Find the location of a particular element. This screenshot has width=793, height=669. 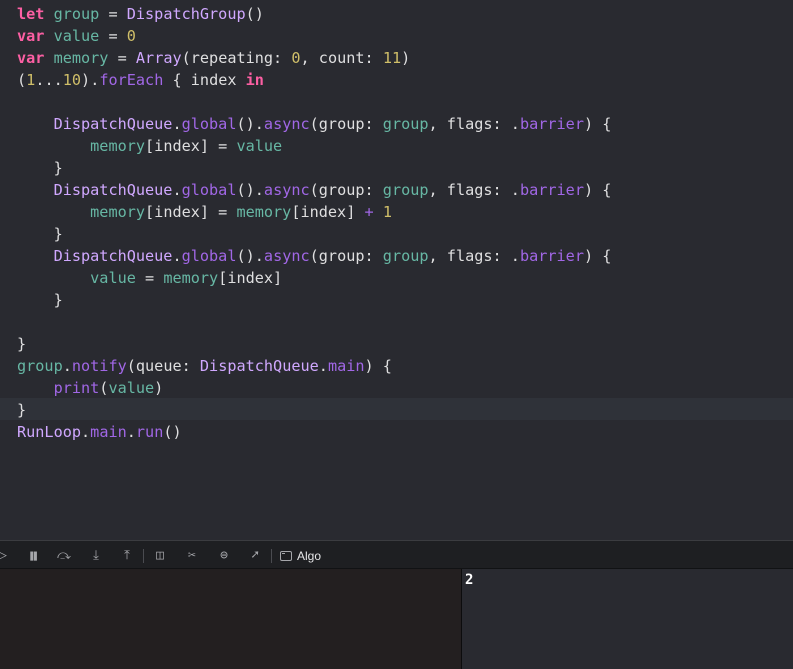

code-line: (1...10).forEach { index in is located at coordinates (140, 80).